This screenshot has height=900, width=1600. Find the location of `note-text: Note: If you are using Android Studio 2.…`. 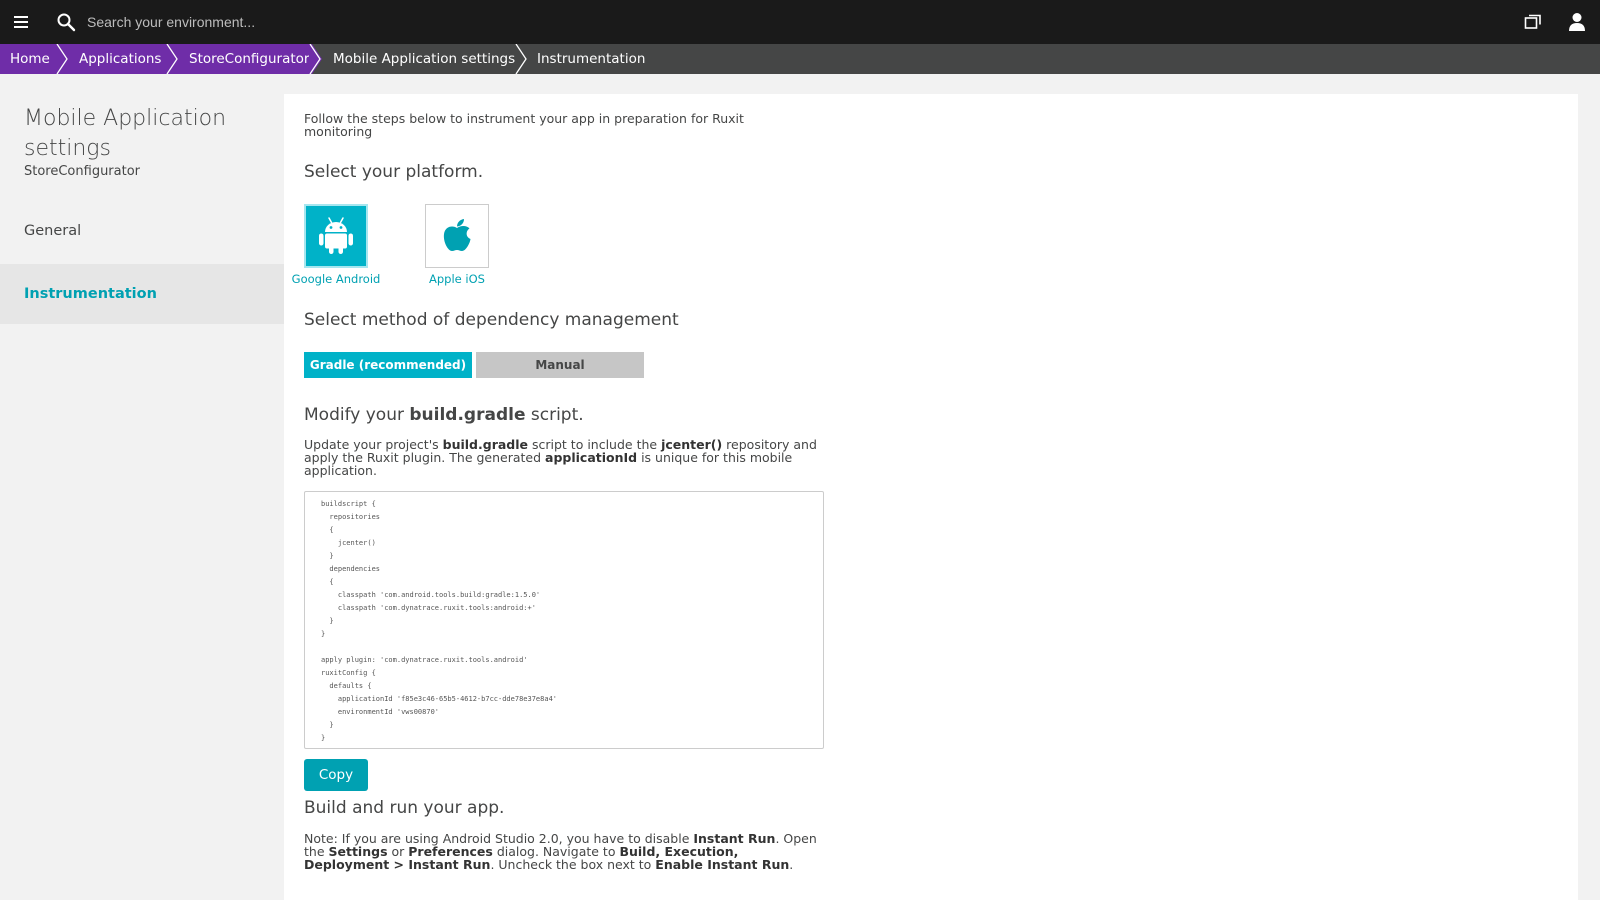

note-text: Note: If you are using Android Studio 2.… is located at coordinates (560, 851).